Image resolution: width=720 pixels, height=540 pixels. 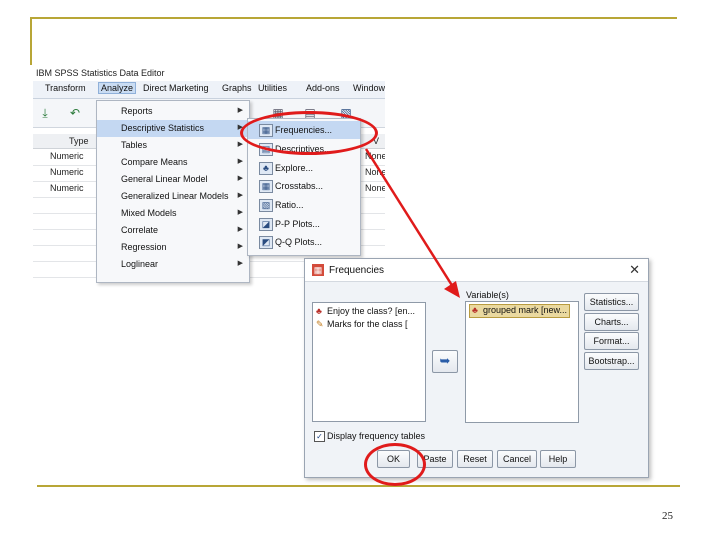 What do you see at coordinates (140, 230) in the screenshot?
I see `menu-item-label: Correlate` at bounding box center [140, 230].